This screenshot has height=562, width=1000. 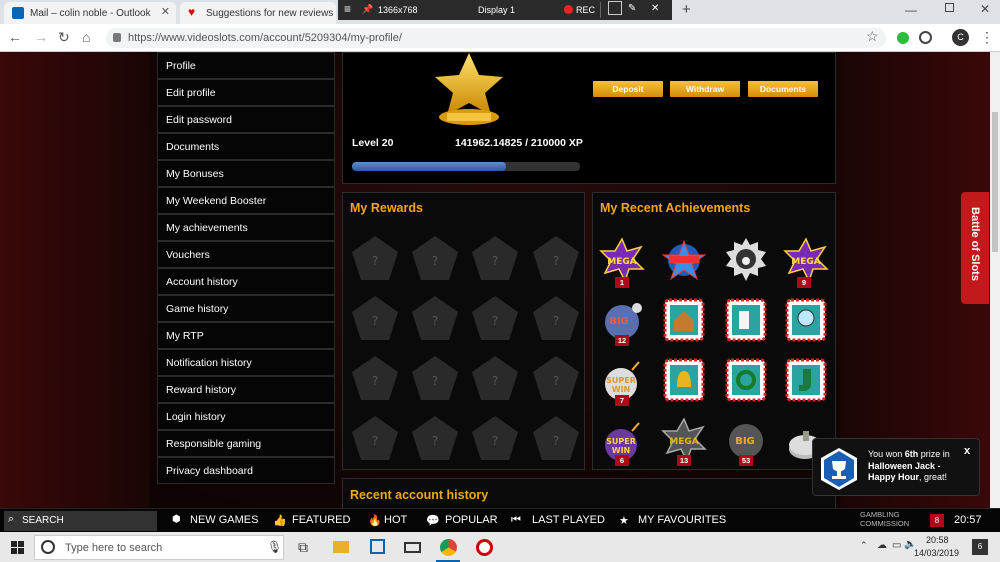 I want to click on hot-icon: 🔥, so click(x=375, y=521).